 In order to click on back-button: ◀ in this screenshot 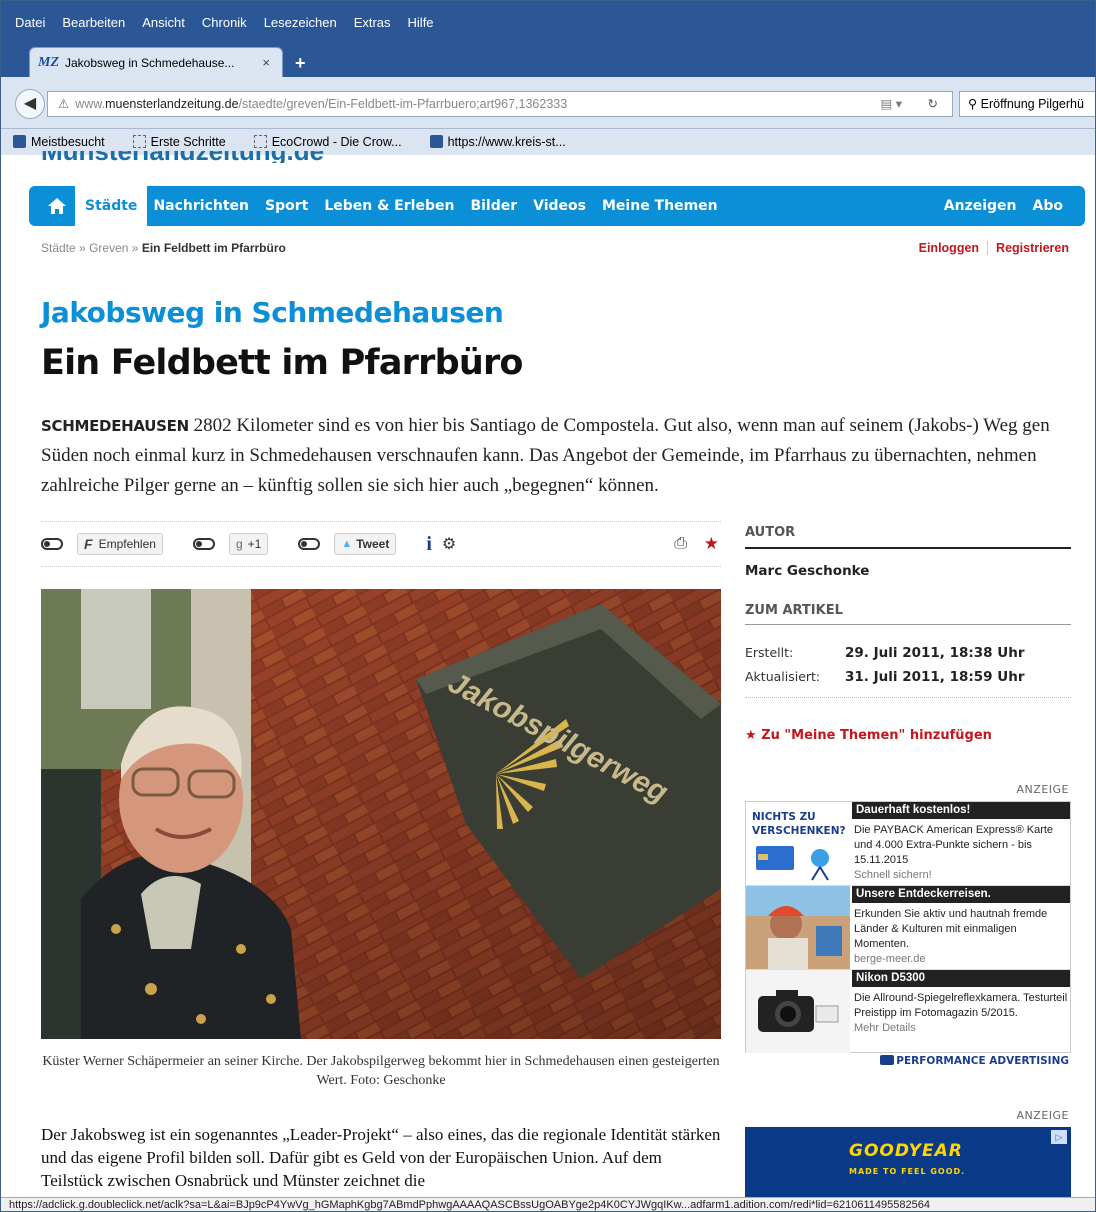, I will do `click(30, 104)`.